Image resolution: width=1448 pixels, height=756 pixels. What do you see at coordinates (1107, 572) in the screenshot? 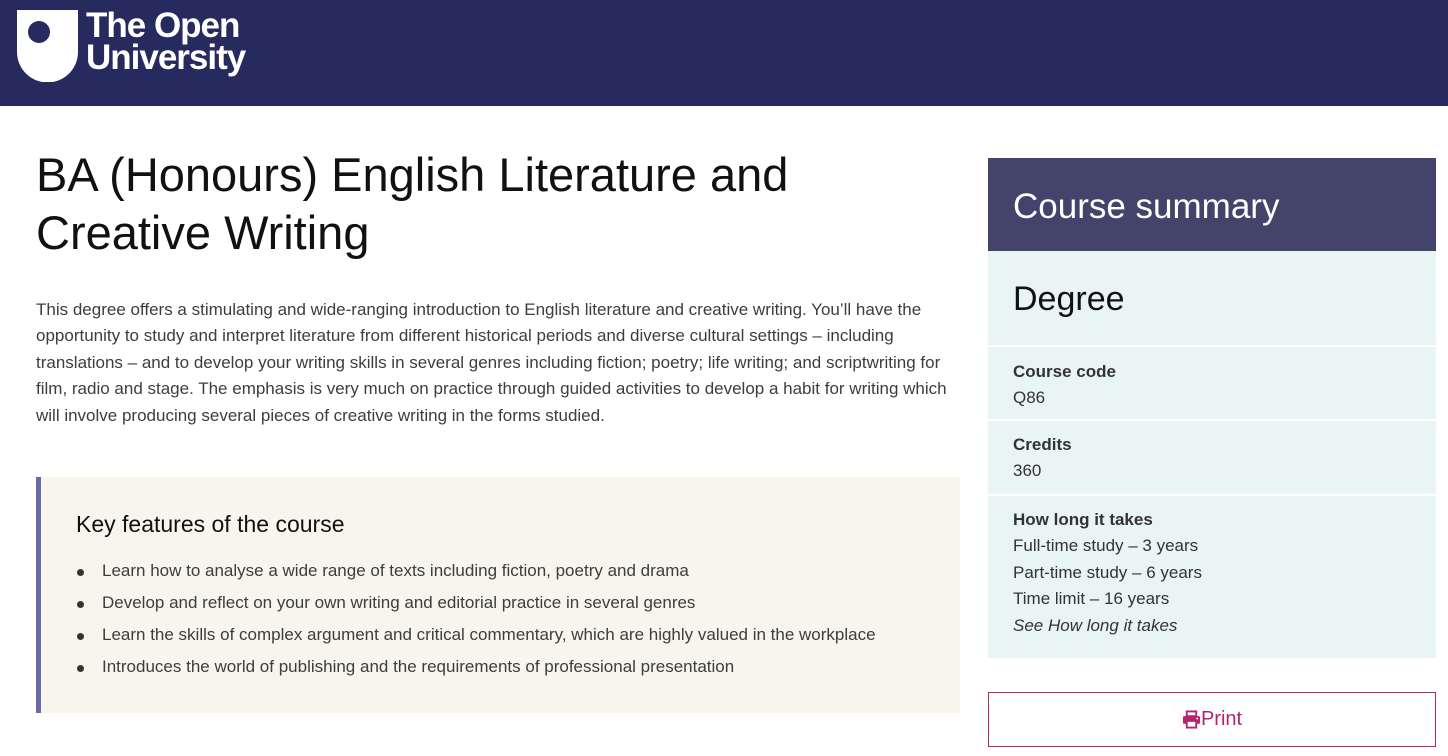
I see `part-time-duration: Part-time study – 6 years` at bounding box center [1107, 572].